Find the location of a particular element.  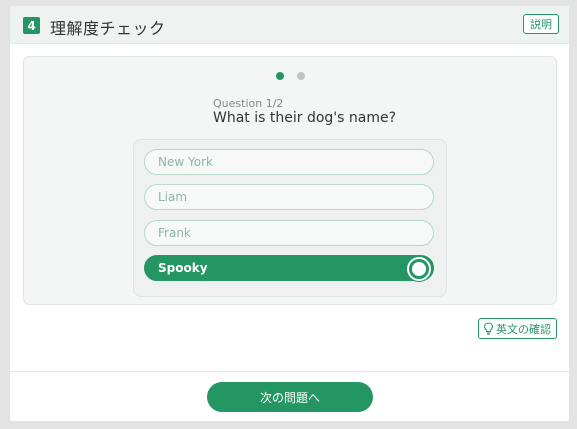

answer-option-frank: Frank is located at coordinates (289, 233).